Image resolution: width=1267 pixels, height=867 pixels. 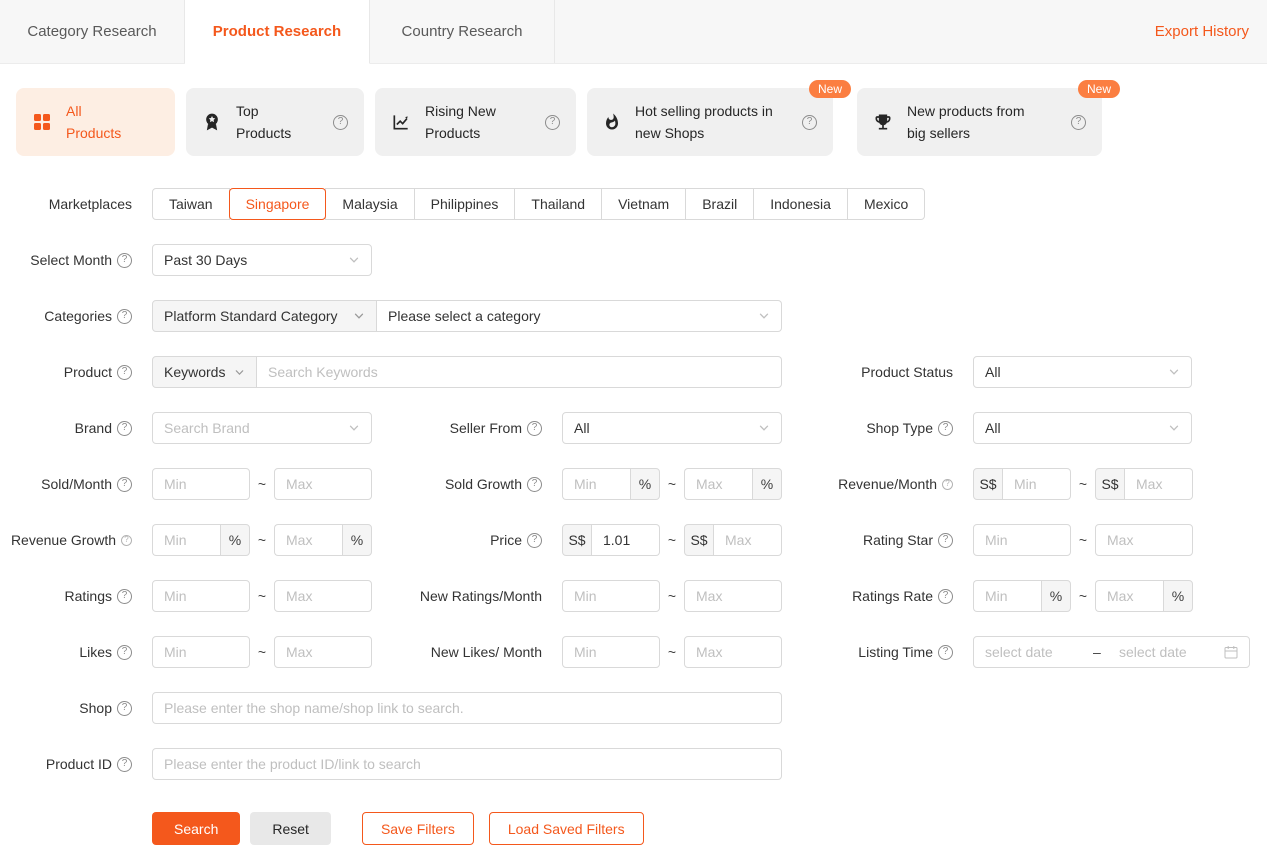 I want to click on filter-row-product-id: Product ID?, so click(x=633, y=764).